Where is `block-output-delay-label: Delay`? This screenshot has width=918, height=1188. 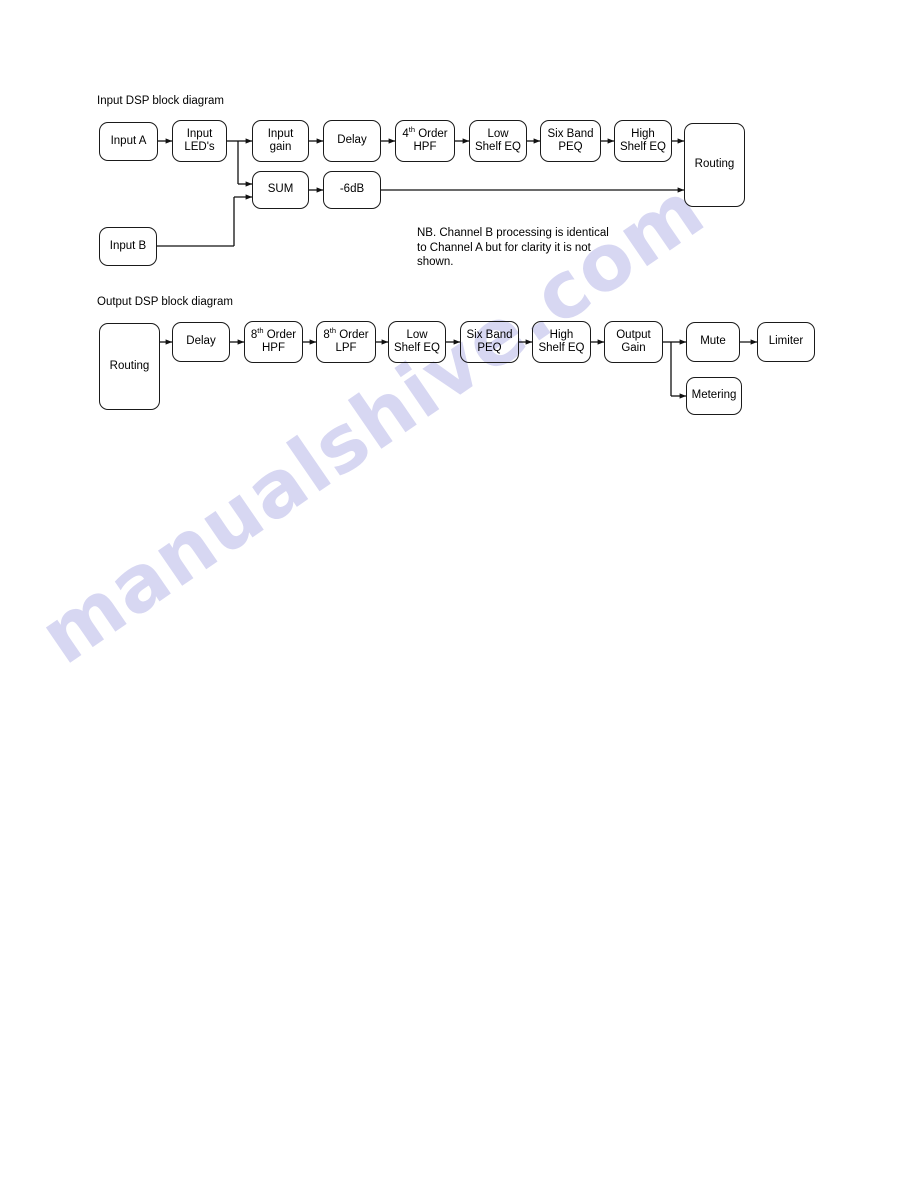
block-output-delay-label: Delay is located at coordinates (201, 341).